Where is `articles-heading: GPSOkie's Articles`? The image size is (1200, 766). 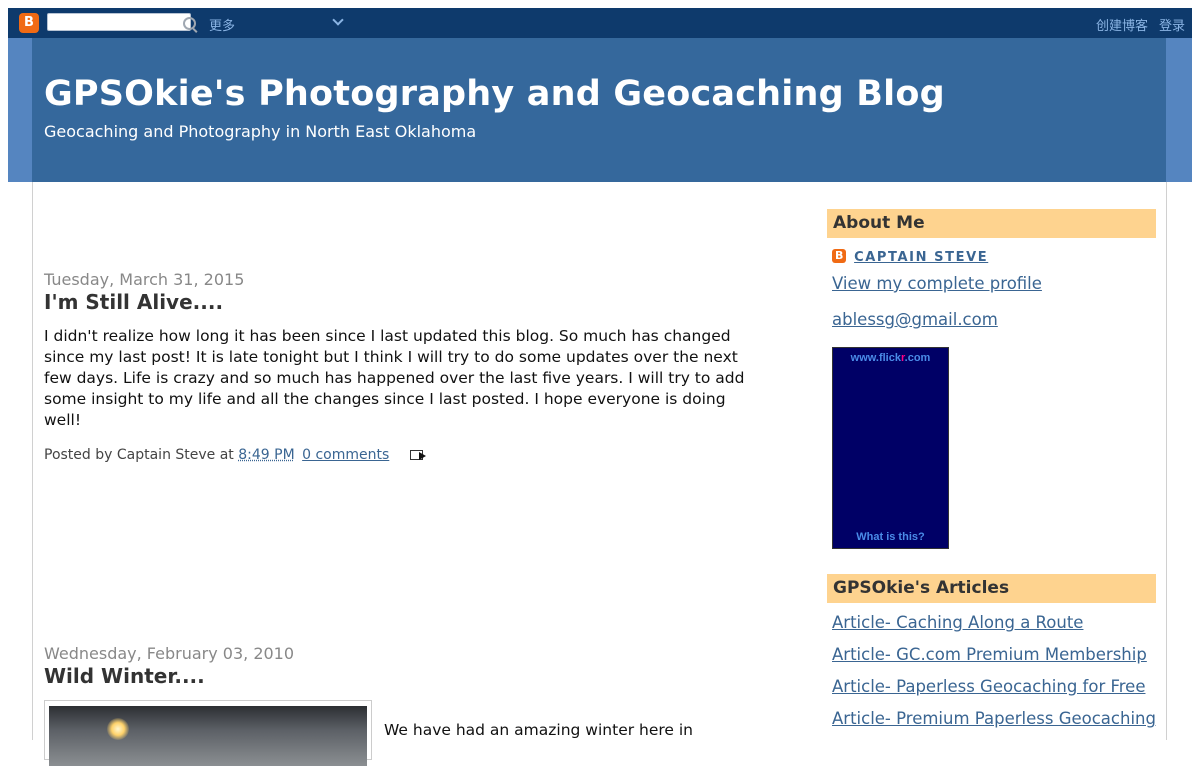 articles-heading: GPSOkie's Articles is located at coordinates (991, 588).